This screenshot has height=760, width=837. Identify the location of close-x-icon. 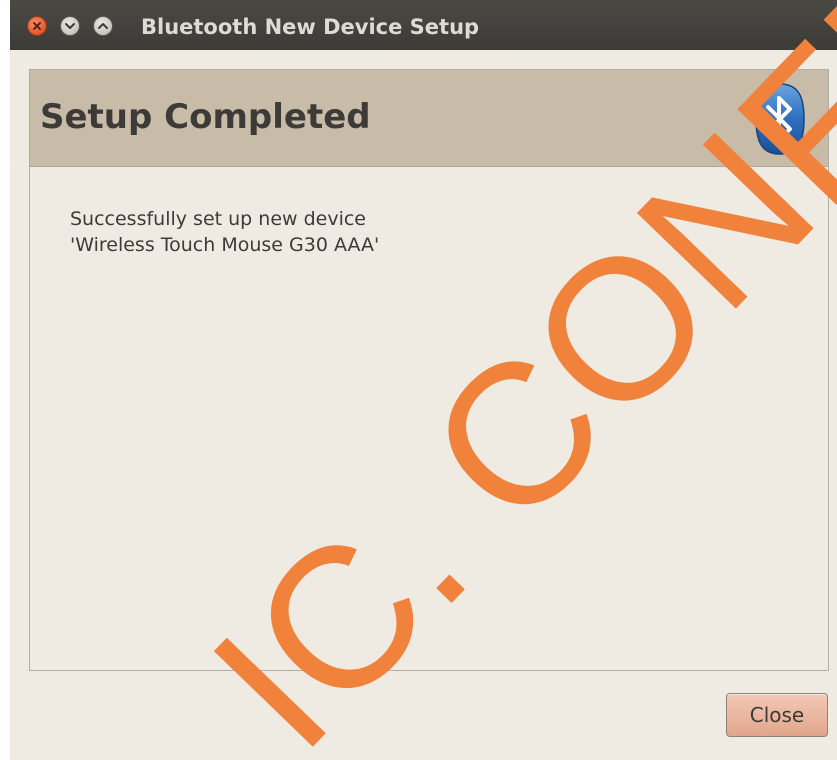
(37, 26).